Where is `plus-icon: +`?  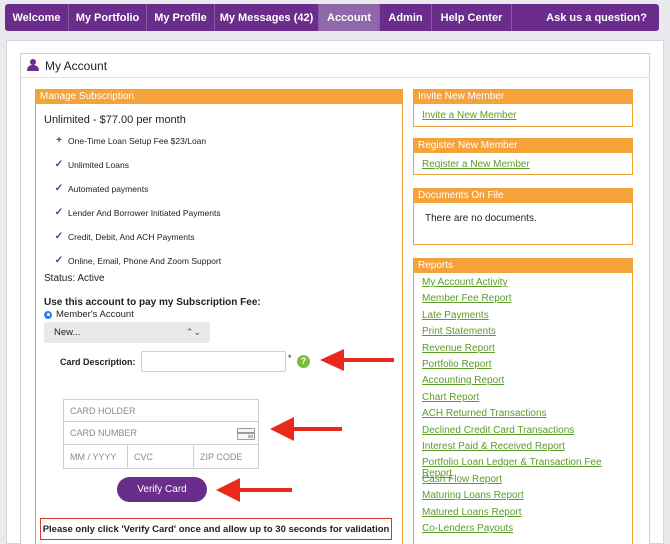 plus-icon: + is located at coordinates (59, 140).